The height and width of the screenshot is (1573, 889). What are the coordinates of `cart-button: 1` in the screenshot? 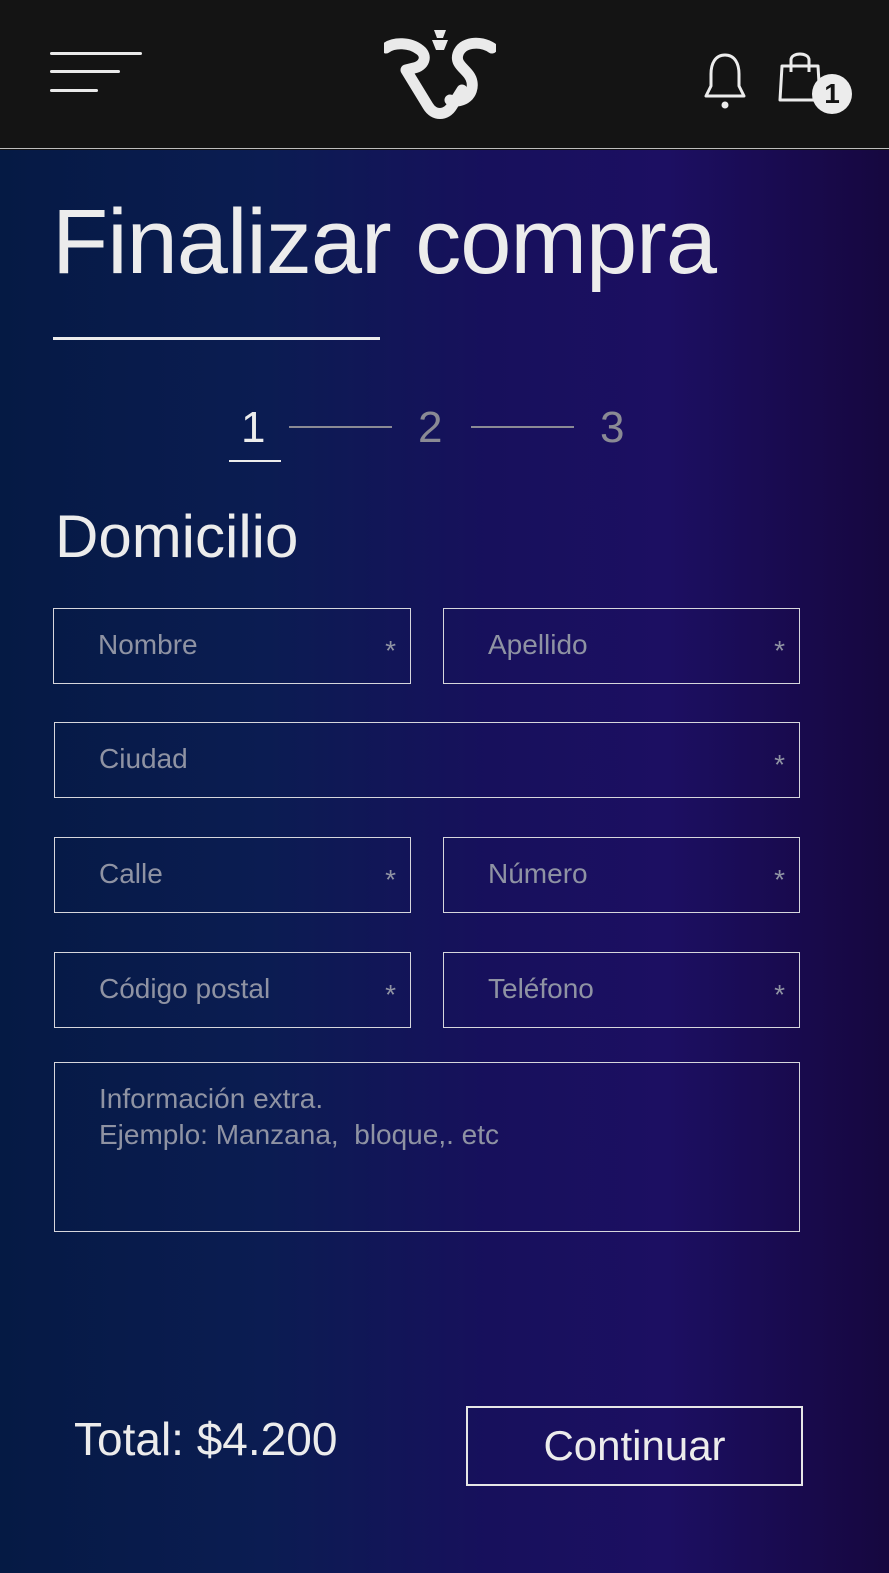 It's located at (815, 82).